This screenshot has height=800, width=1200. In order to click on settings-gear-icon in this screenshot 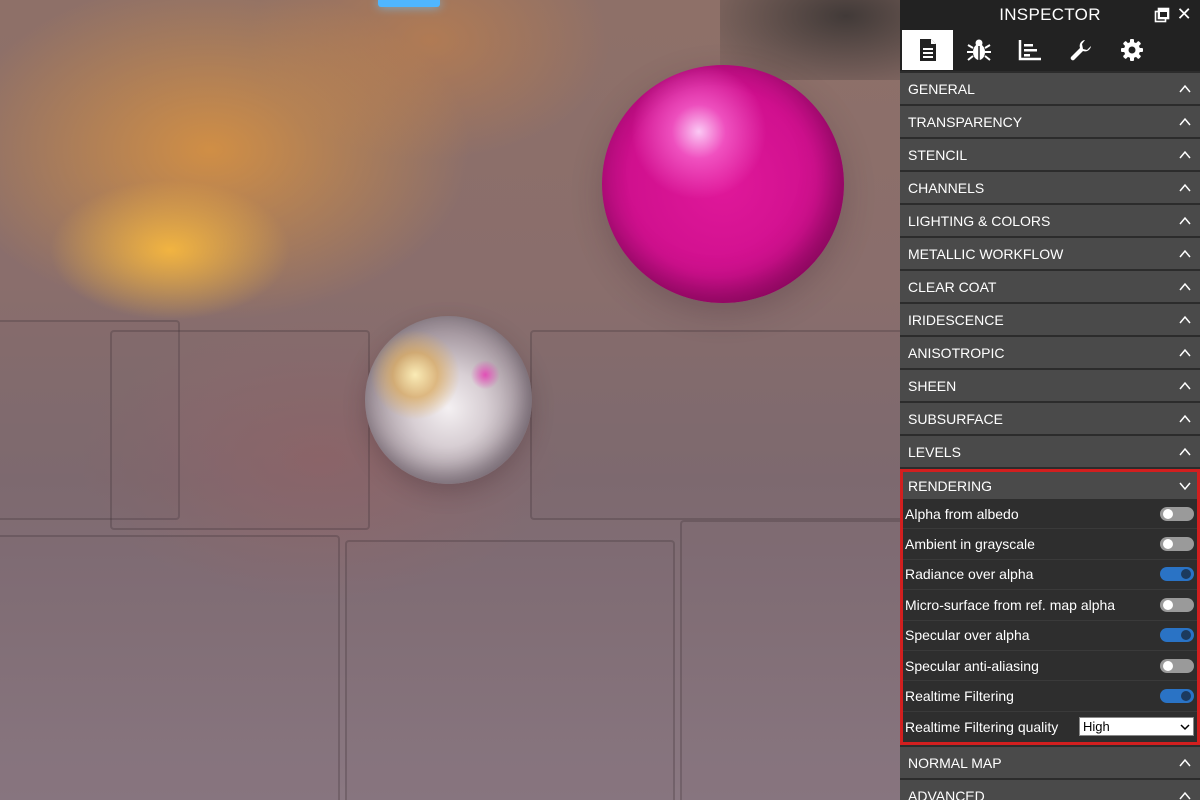, I will do `click(1131, 50)`.